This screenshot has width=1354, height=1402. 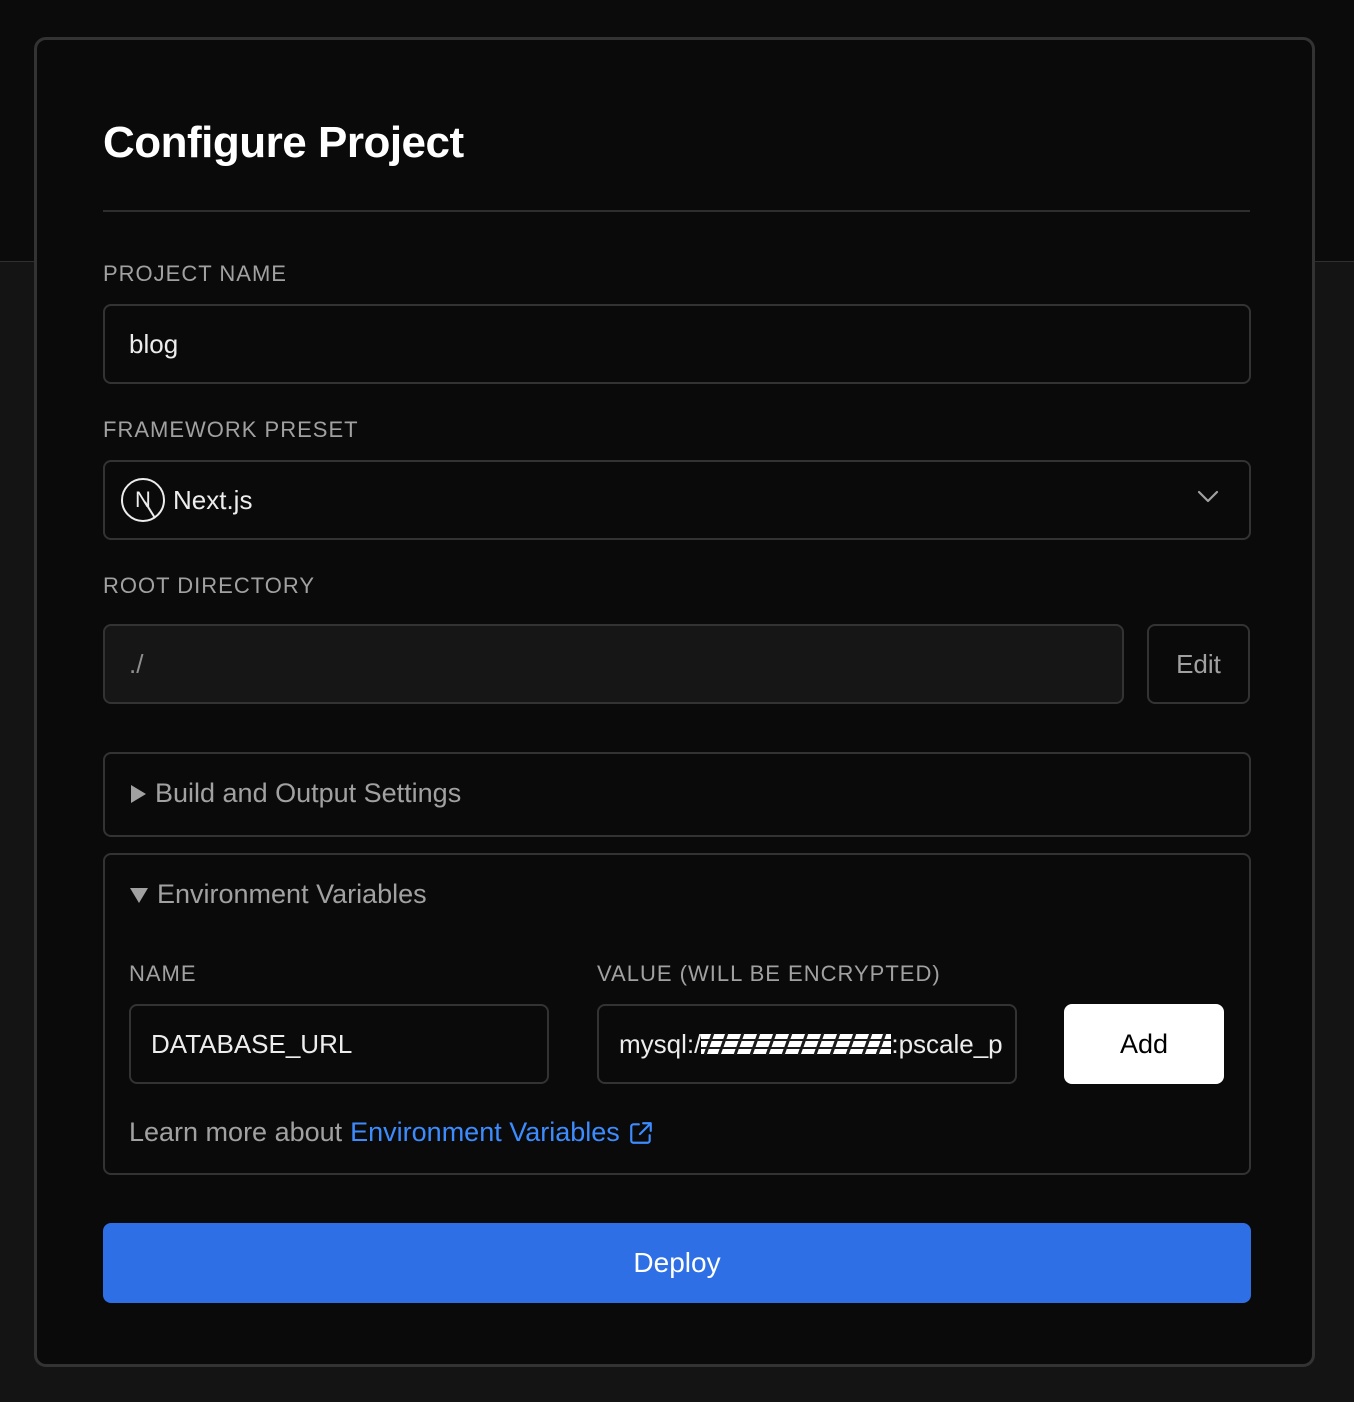 What do you see at coordinates (640, 1132) in the screenshot?
I see `external-link-icon` at bounding box center [640, 1132].